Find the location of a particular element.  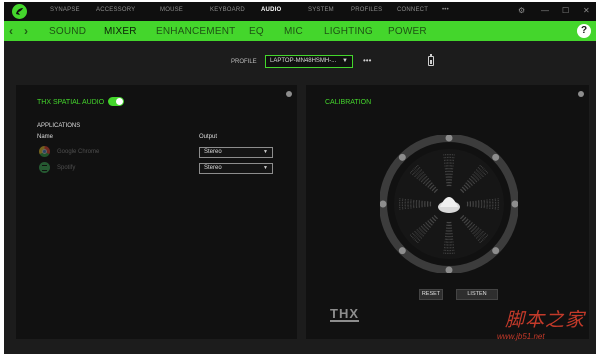

output-dropdown-chrome: Stereo ▼ is located at coordinates (236, 152).